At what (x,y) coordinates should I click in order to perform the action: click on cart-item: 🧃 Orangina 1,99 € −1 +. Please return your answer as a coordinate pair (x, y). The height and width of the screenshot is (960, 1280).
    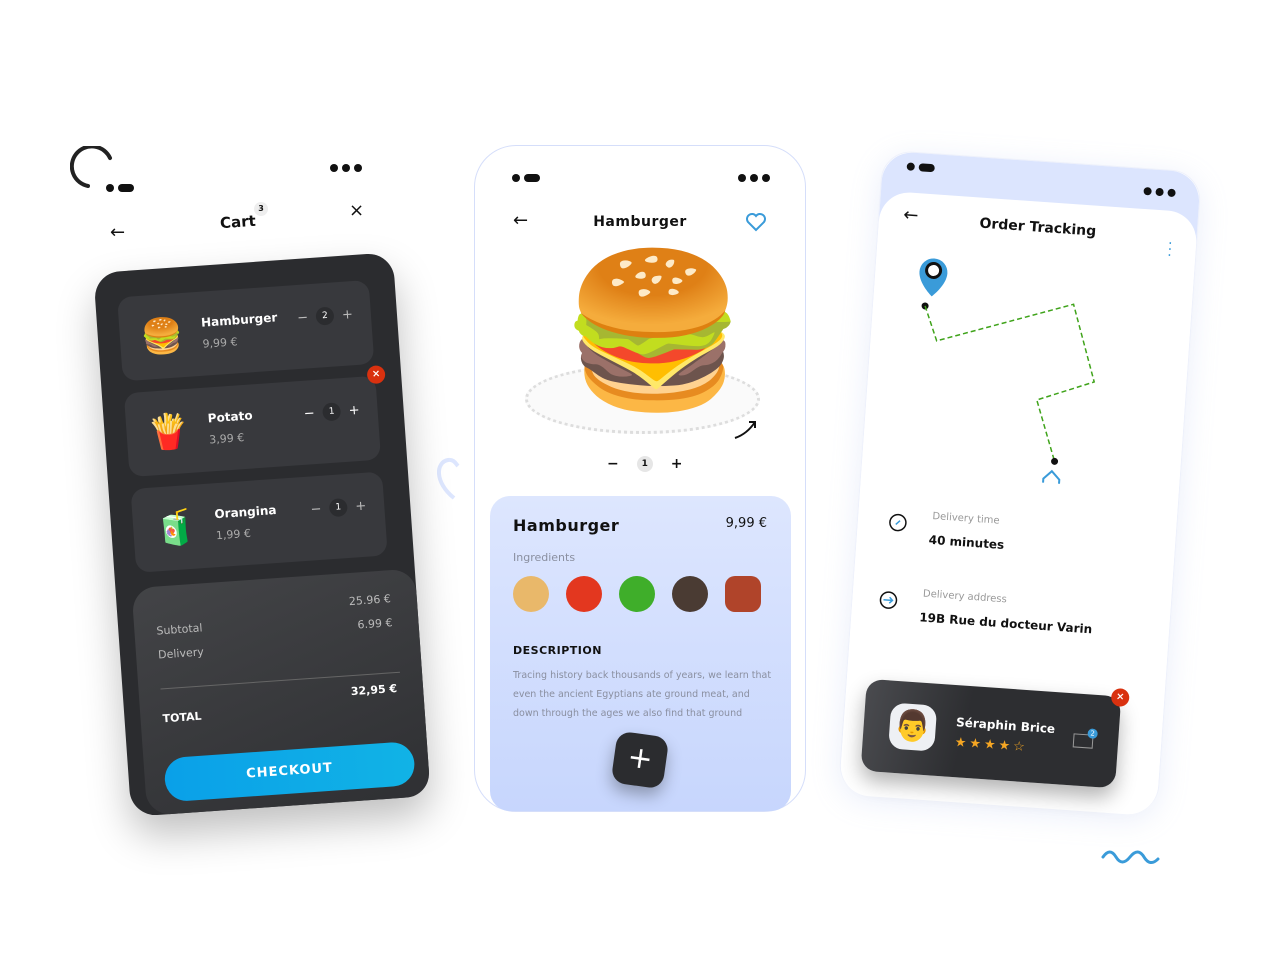
    Looking at the image, I should click on (259, 522).